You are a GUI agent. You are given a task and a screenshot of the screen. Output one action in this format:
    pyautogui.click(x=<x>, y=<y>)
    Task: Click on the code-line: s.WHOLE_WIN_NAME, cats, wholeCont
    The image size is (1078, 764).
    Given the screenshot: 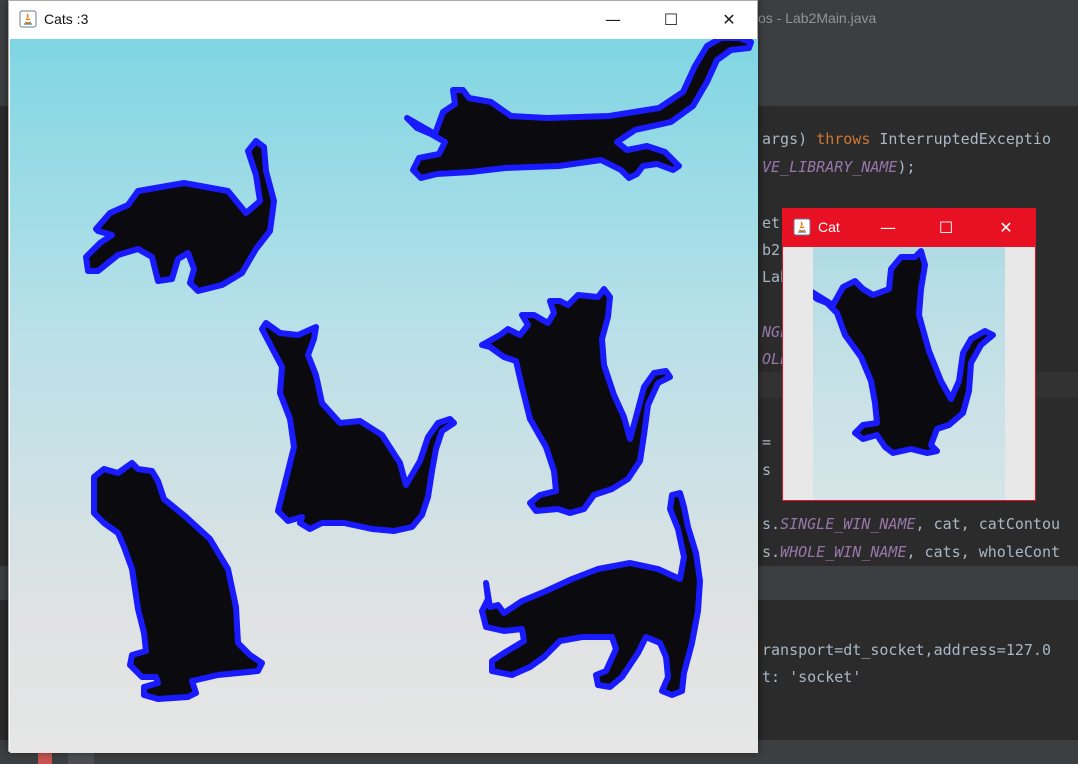 What is the action you would take?
    pyautogui.click(x=911, y=552)
    